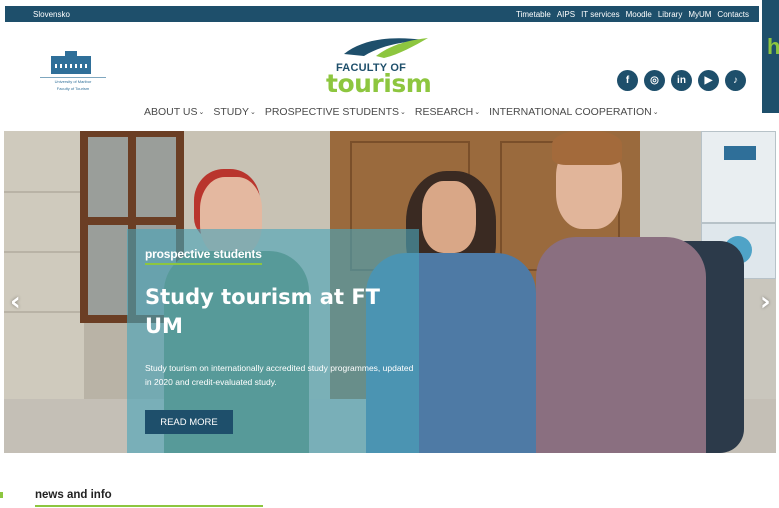 This screenshot has width=779, height=508. What do you see at coordinates (773, 46) in the screenshot?
I see `side-panel-text: h` at bounding box center [773, 46].